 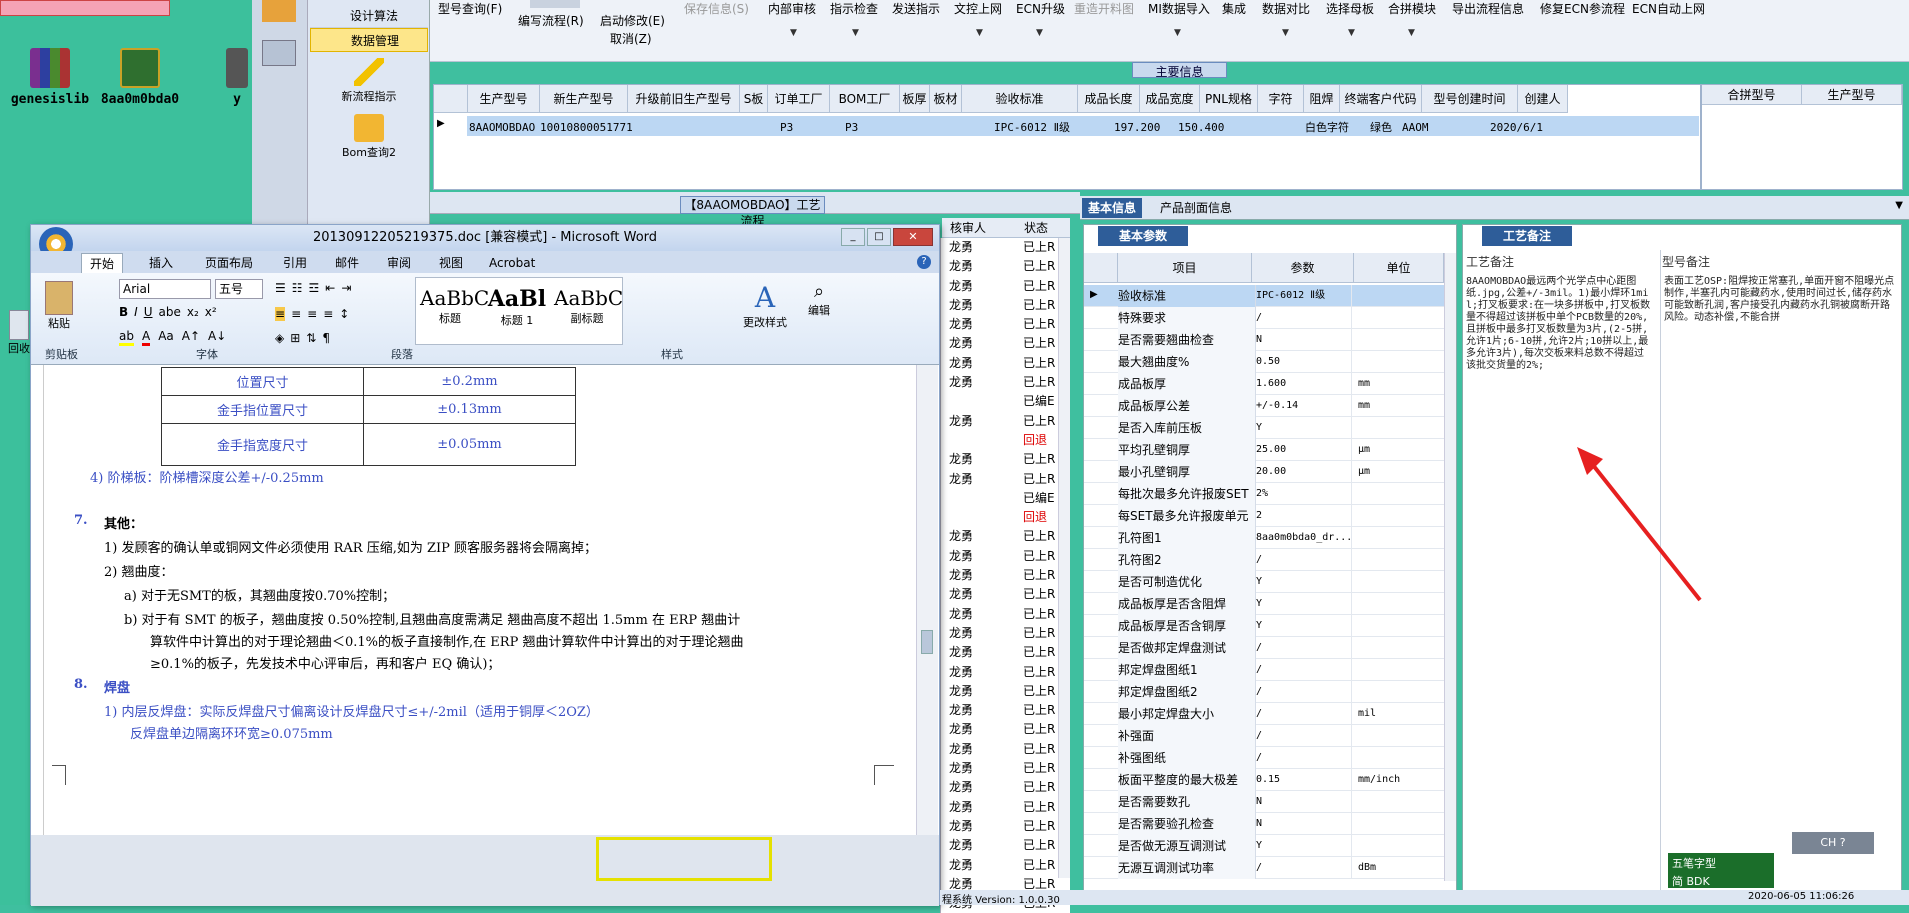 I want to click on justify-icon: ≡, so click(x=328, y=314).